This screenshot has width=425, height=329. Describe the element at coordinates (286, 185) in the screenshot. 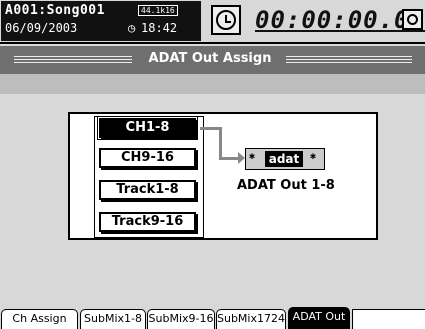

I see `adat-output-label: ADAT Out 1-8` at that location.